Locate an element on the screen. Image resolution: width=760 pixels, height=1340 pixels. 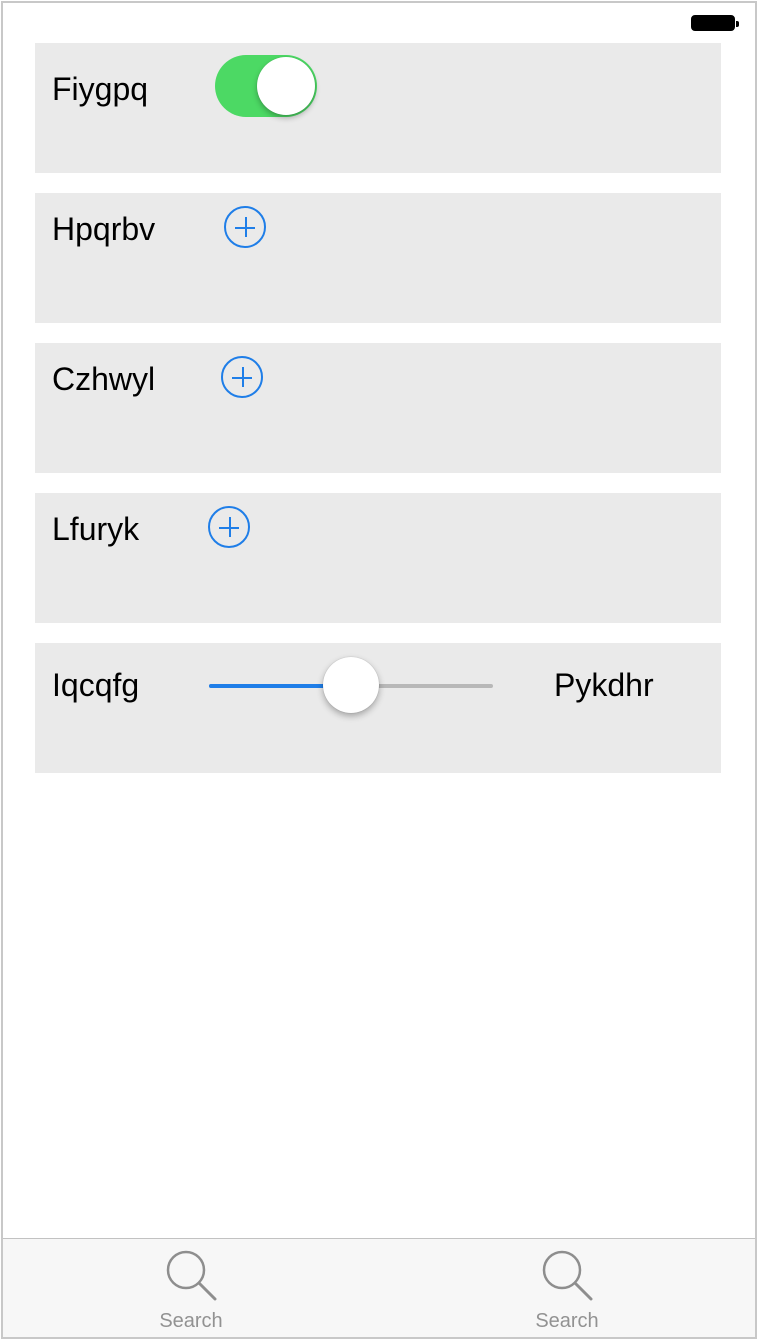
slider-right-label: Pykdhr is located at coordinates (604, 685).